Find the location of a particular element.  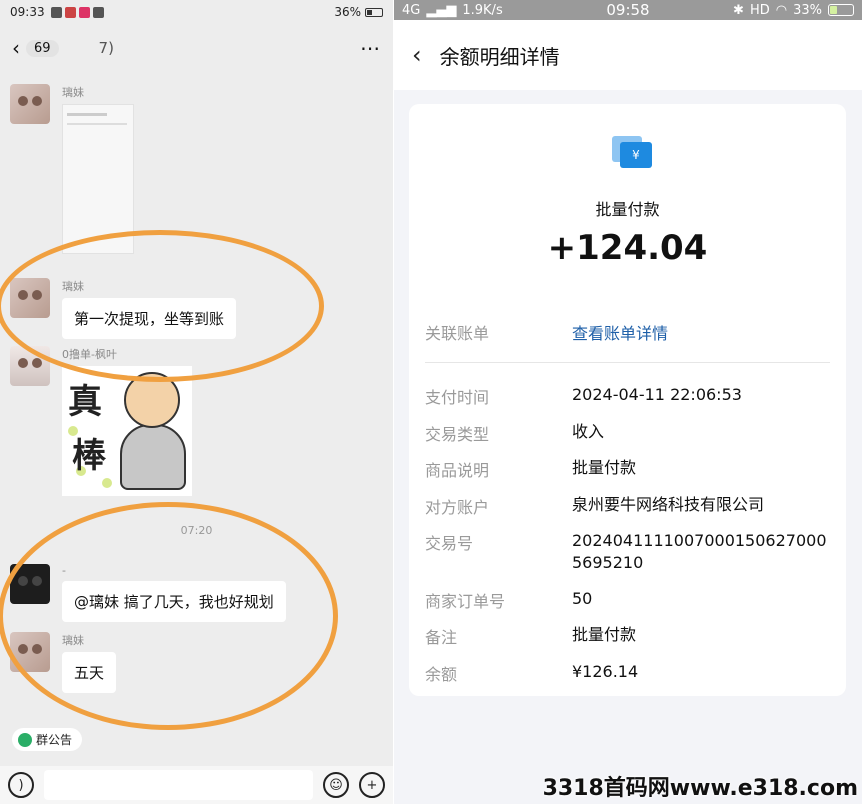

status-bar-right: 4G ▂▄▆ 1.9K/s 09:58 ✱ HD ◠ 33% is located at coordinates (628, 10).